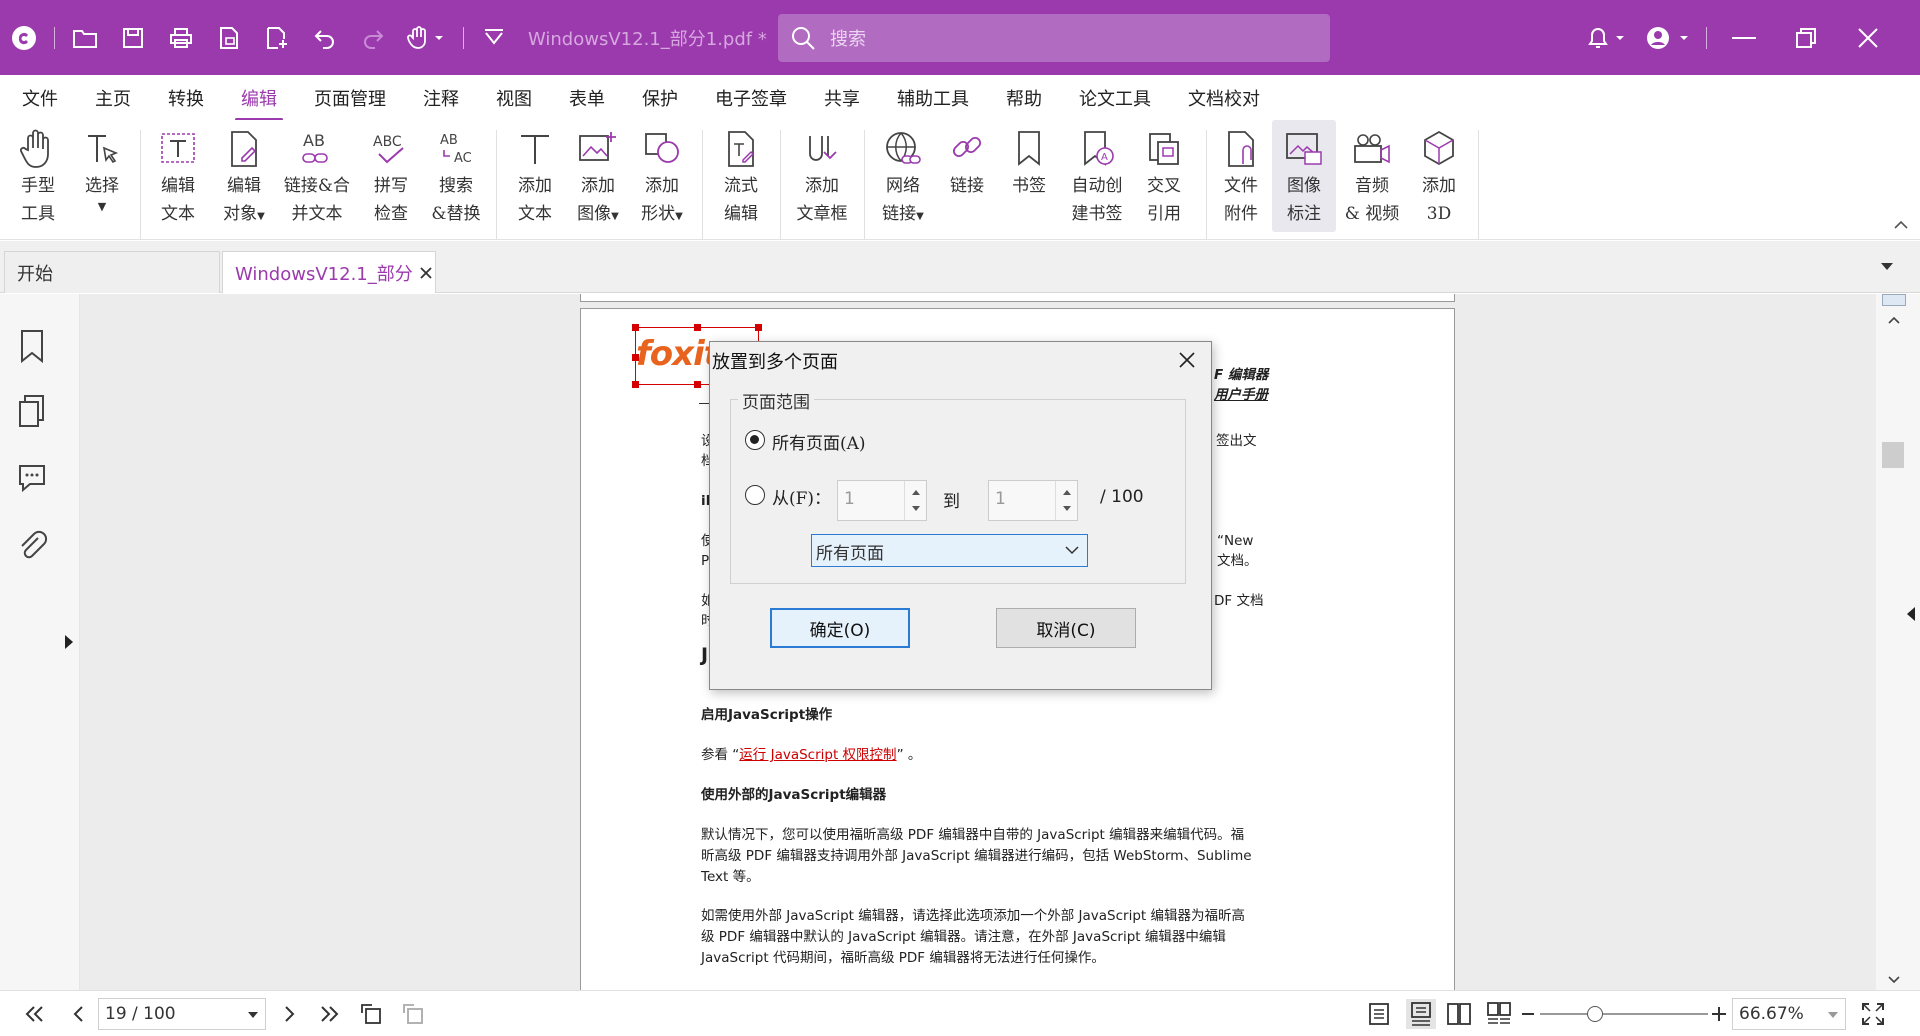  I want to click on comments-panel-icon, so click(32, 478).